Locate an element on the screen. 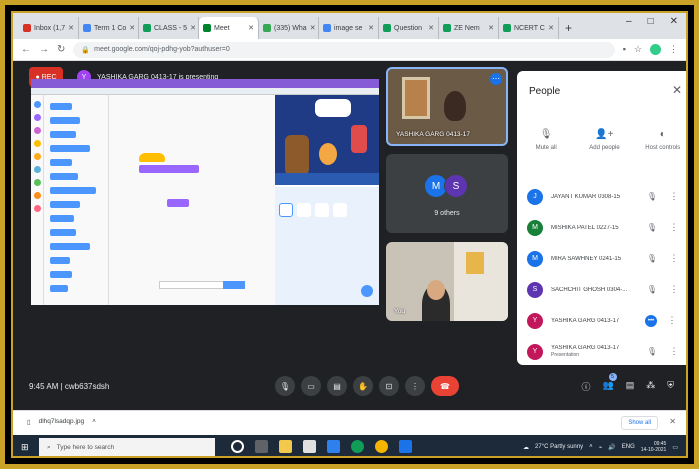 The height and width of the screenshot is (469, 699). chevron-up-icon: ˄ is located at coordinates (94, 422).